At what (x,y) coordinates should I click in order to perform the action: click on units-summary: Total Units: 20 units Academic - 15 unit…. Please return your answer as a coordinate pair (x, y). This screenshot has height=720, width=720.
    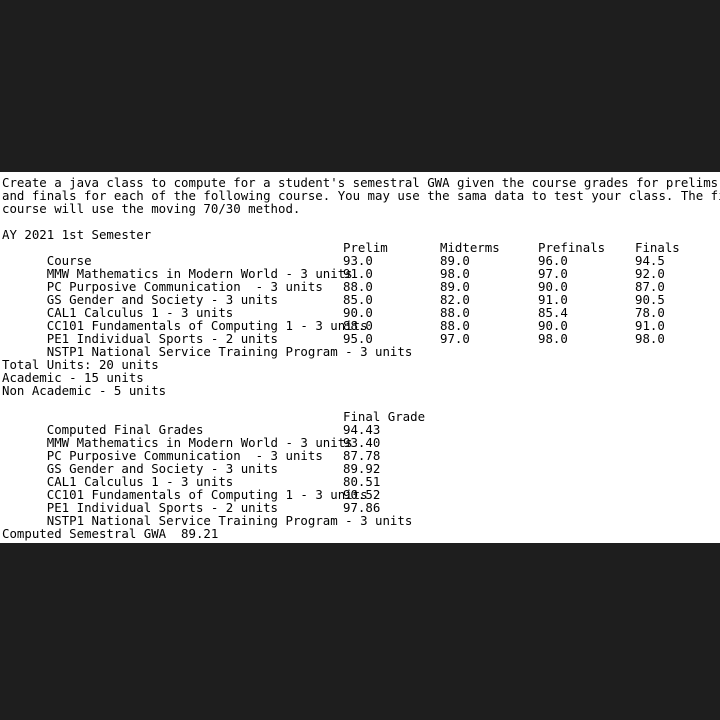
    Looking at the image, I should click on (360, 377).